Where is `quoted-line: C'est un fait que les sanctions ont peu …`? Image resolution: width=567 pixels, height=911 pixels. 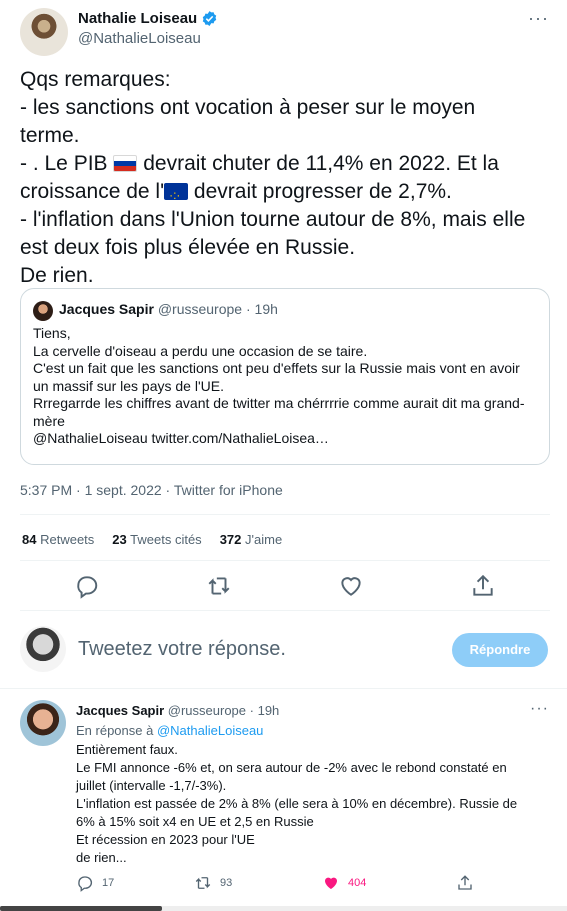
quoted-line: C'est un fait que les sanctions ont peu … is located at coordinates (276, 368).